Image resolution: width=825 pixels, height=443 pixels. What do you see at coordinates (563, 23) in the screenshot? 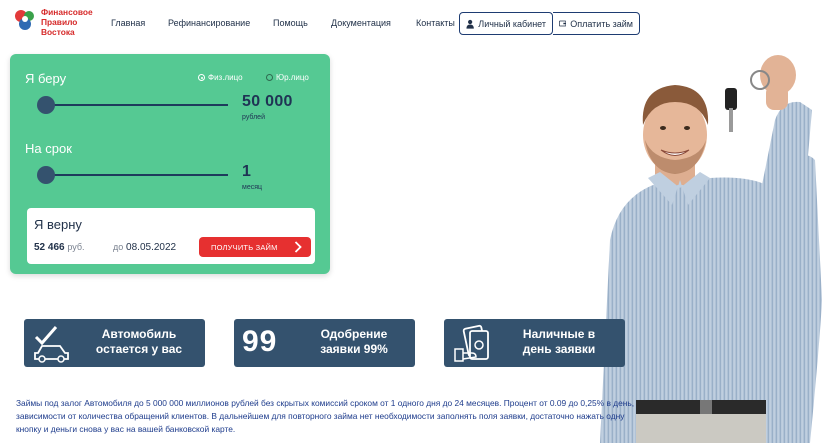
I see `wallet-icon` at bounding box center [563, 23].